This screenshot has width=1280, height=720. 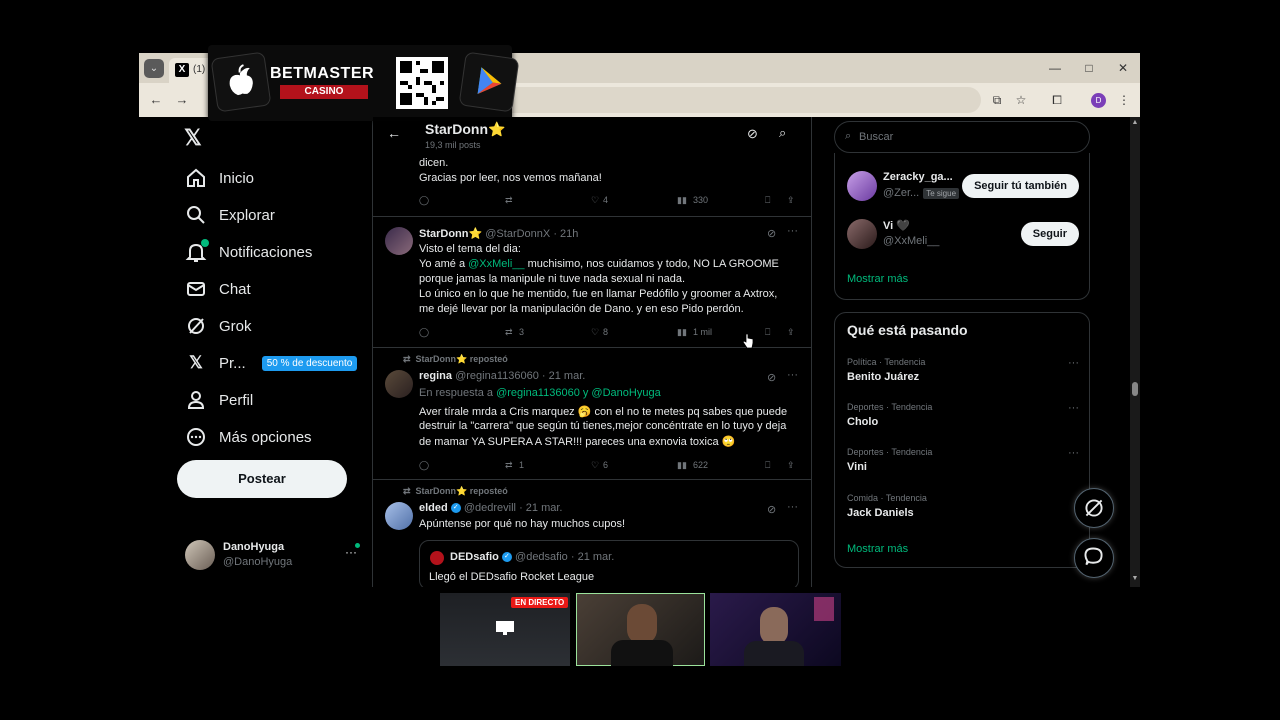 What do you see at coordinates (1055, 68) in the screenshot?
I see `minimize-button: —` at bounding box center [1055, 68].